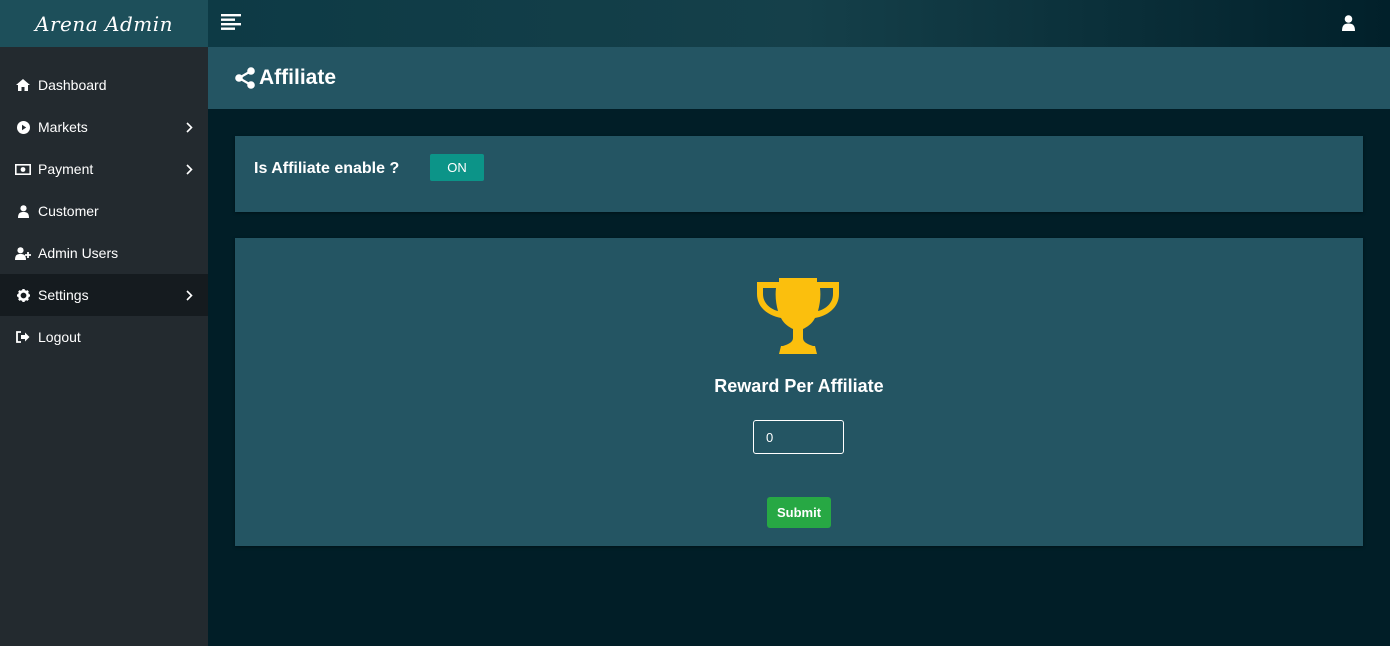 This screenshot has width=1390, height=646. Describe the element at coordinates (63, 295) in the screenshot. I see `sidebar-item-label: Settings` at that location.